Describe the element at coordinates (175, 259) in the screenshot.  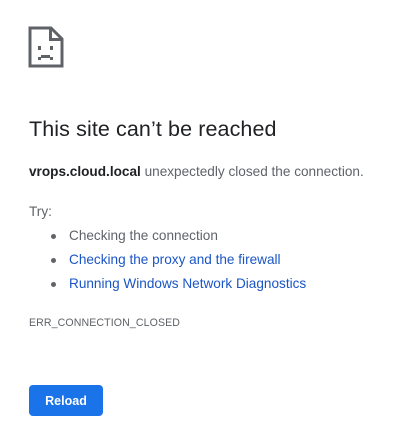
I see `check-proxy-firewall-link: Checking the proxy and the firewall` at that location.